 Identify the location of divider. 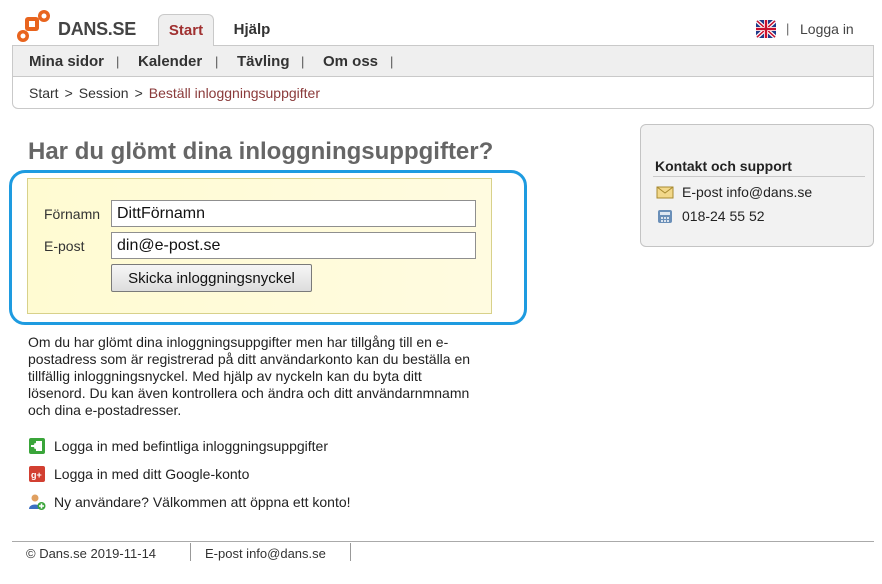
(759, 176).